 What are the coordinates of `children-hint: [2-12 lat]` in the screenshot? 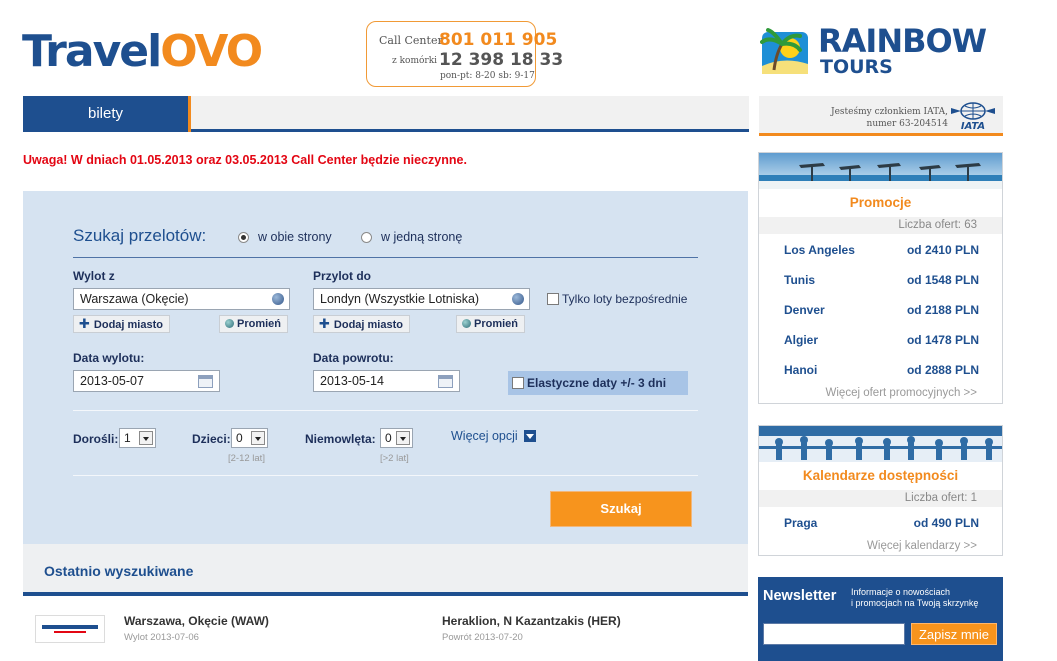 It's located at (246, 458).